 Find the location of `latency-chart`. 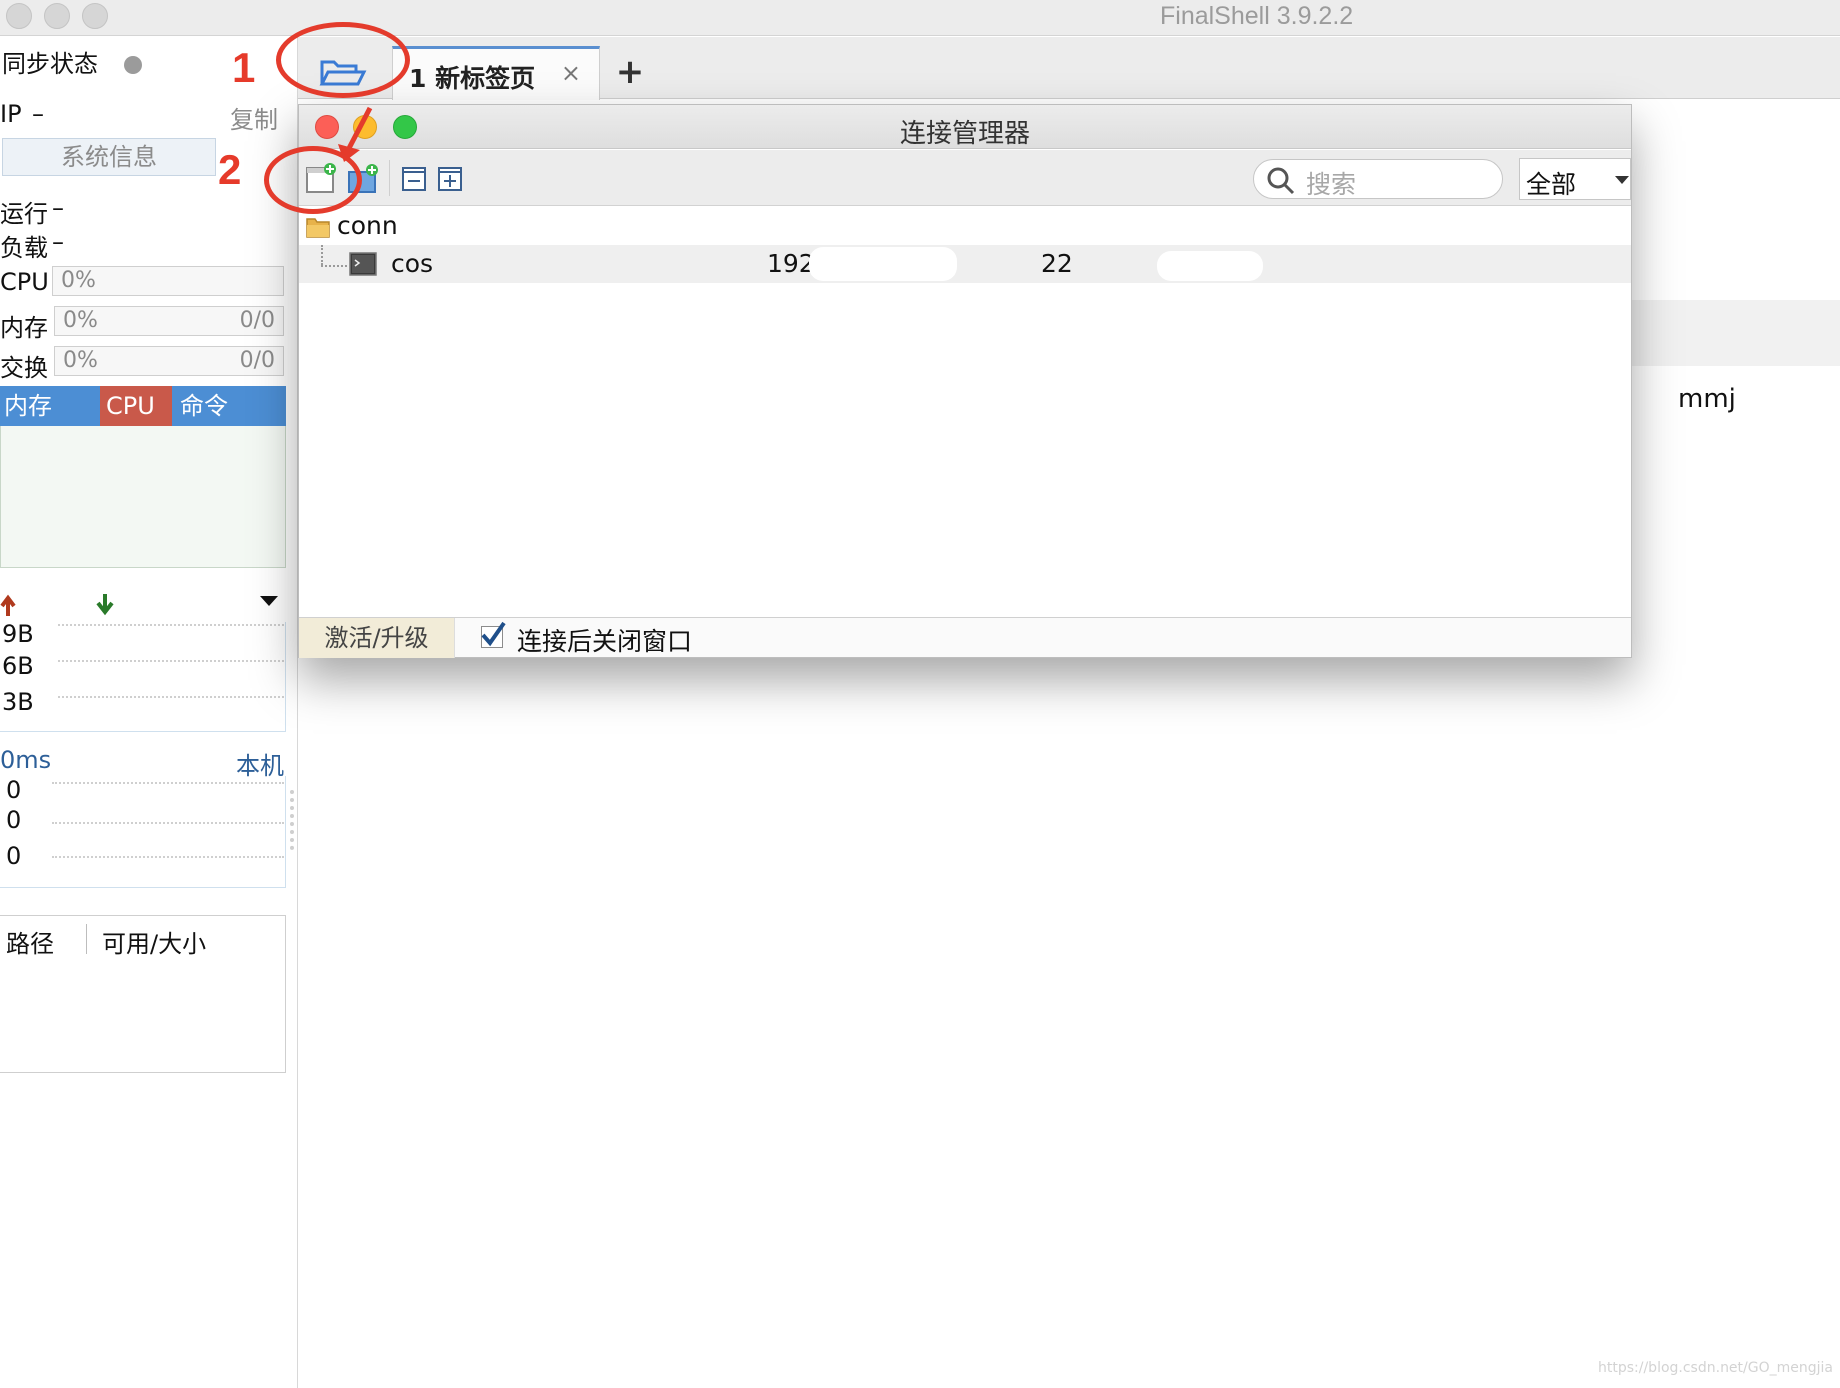

latency-chart is located at coordinates (143, 832).